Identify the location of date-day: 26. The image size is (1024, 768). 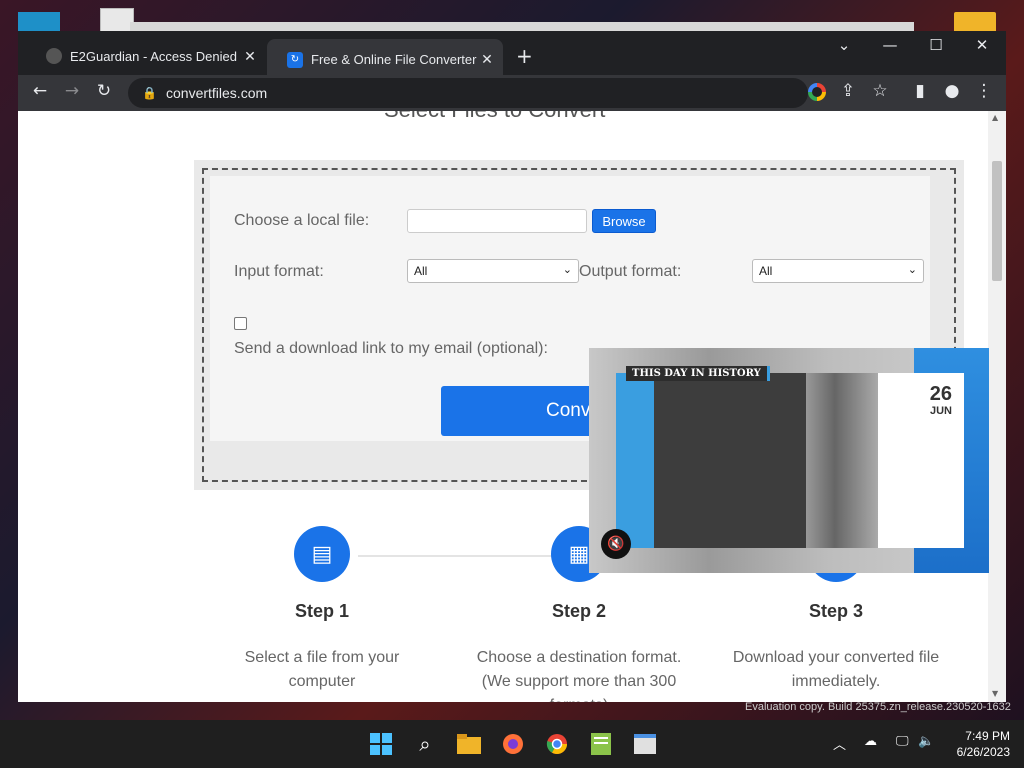
(940, 394).